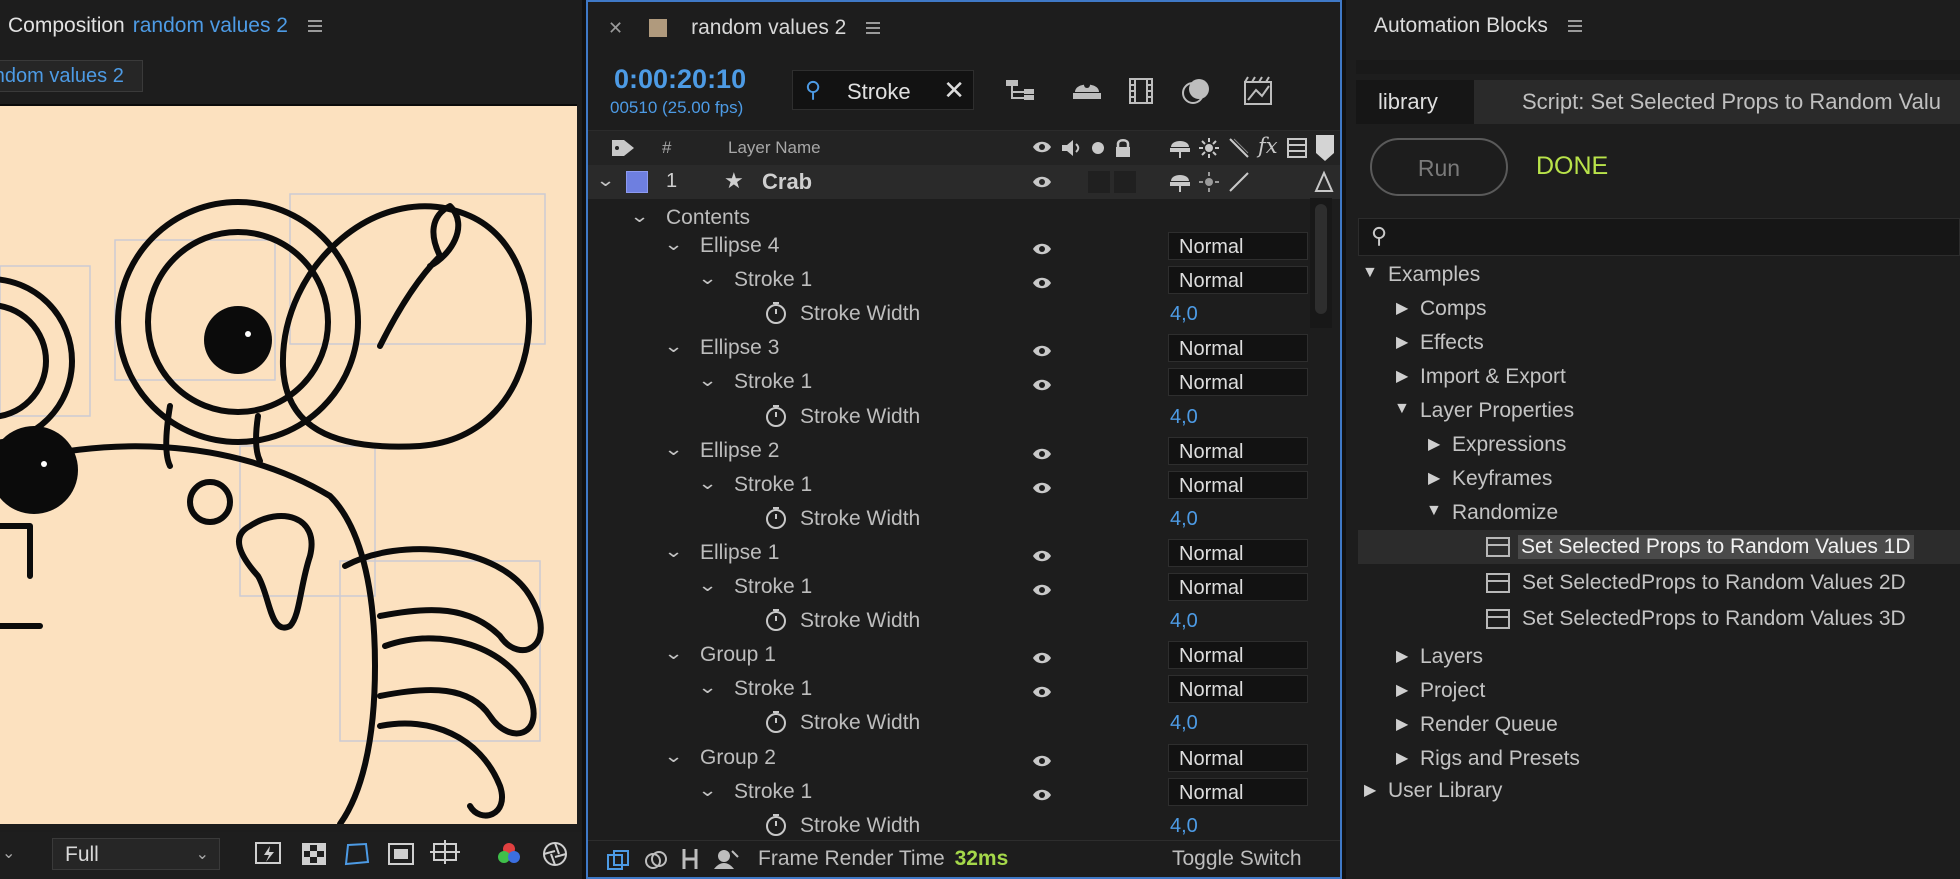  I want to click on label-tag-icon, so click(623, 148).